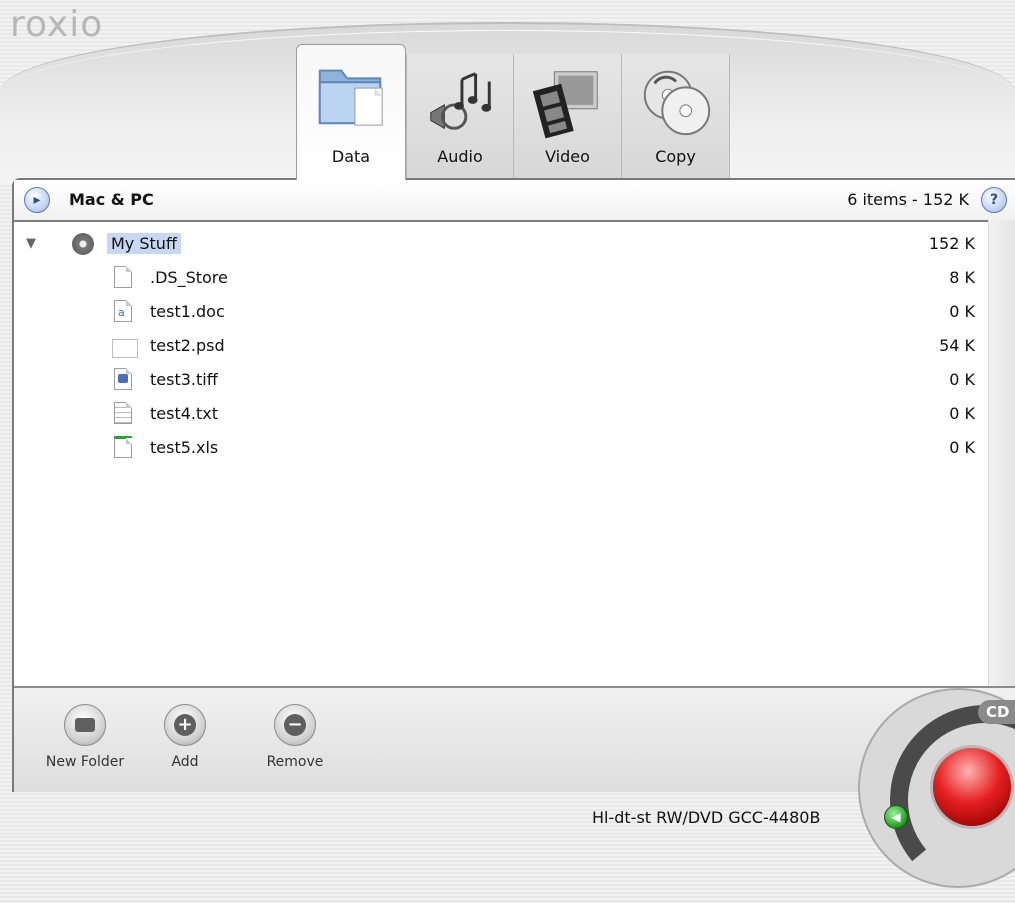  I want to click on window-corner-mark: ◦, so click(1008, 3).